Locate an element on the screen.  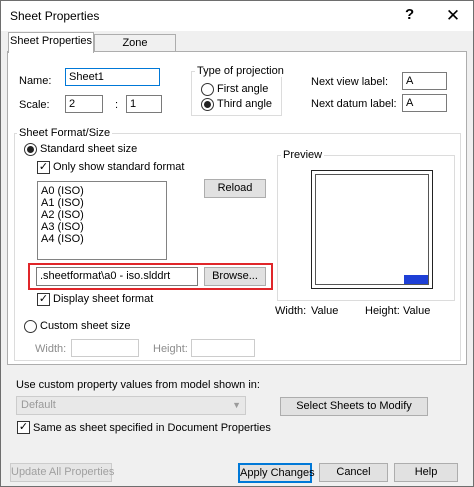
custom-height-input is located at coordinates (223, 348).